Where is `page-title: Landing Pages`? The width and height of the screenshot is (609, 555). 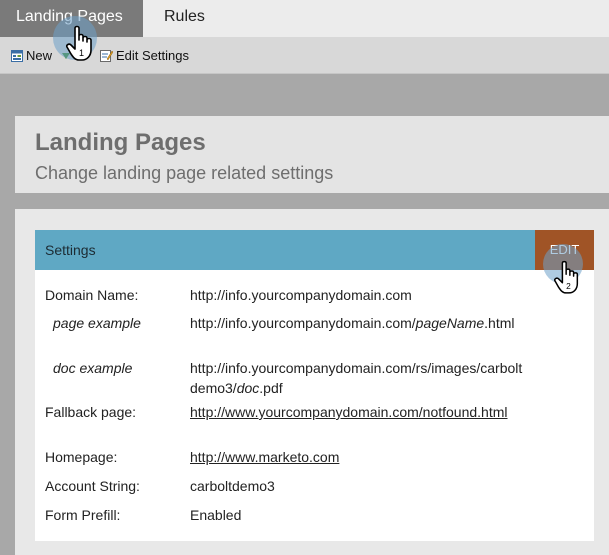 page-title: Landing Pages is located at coordinates (120, 142).